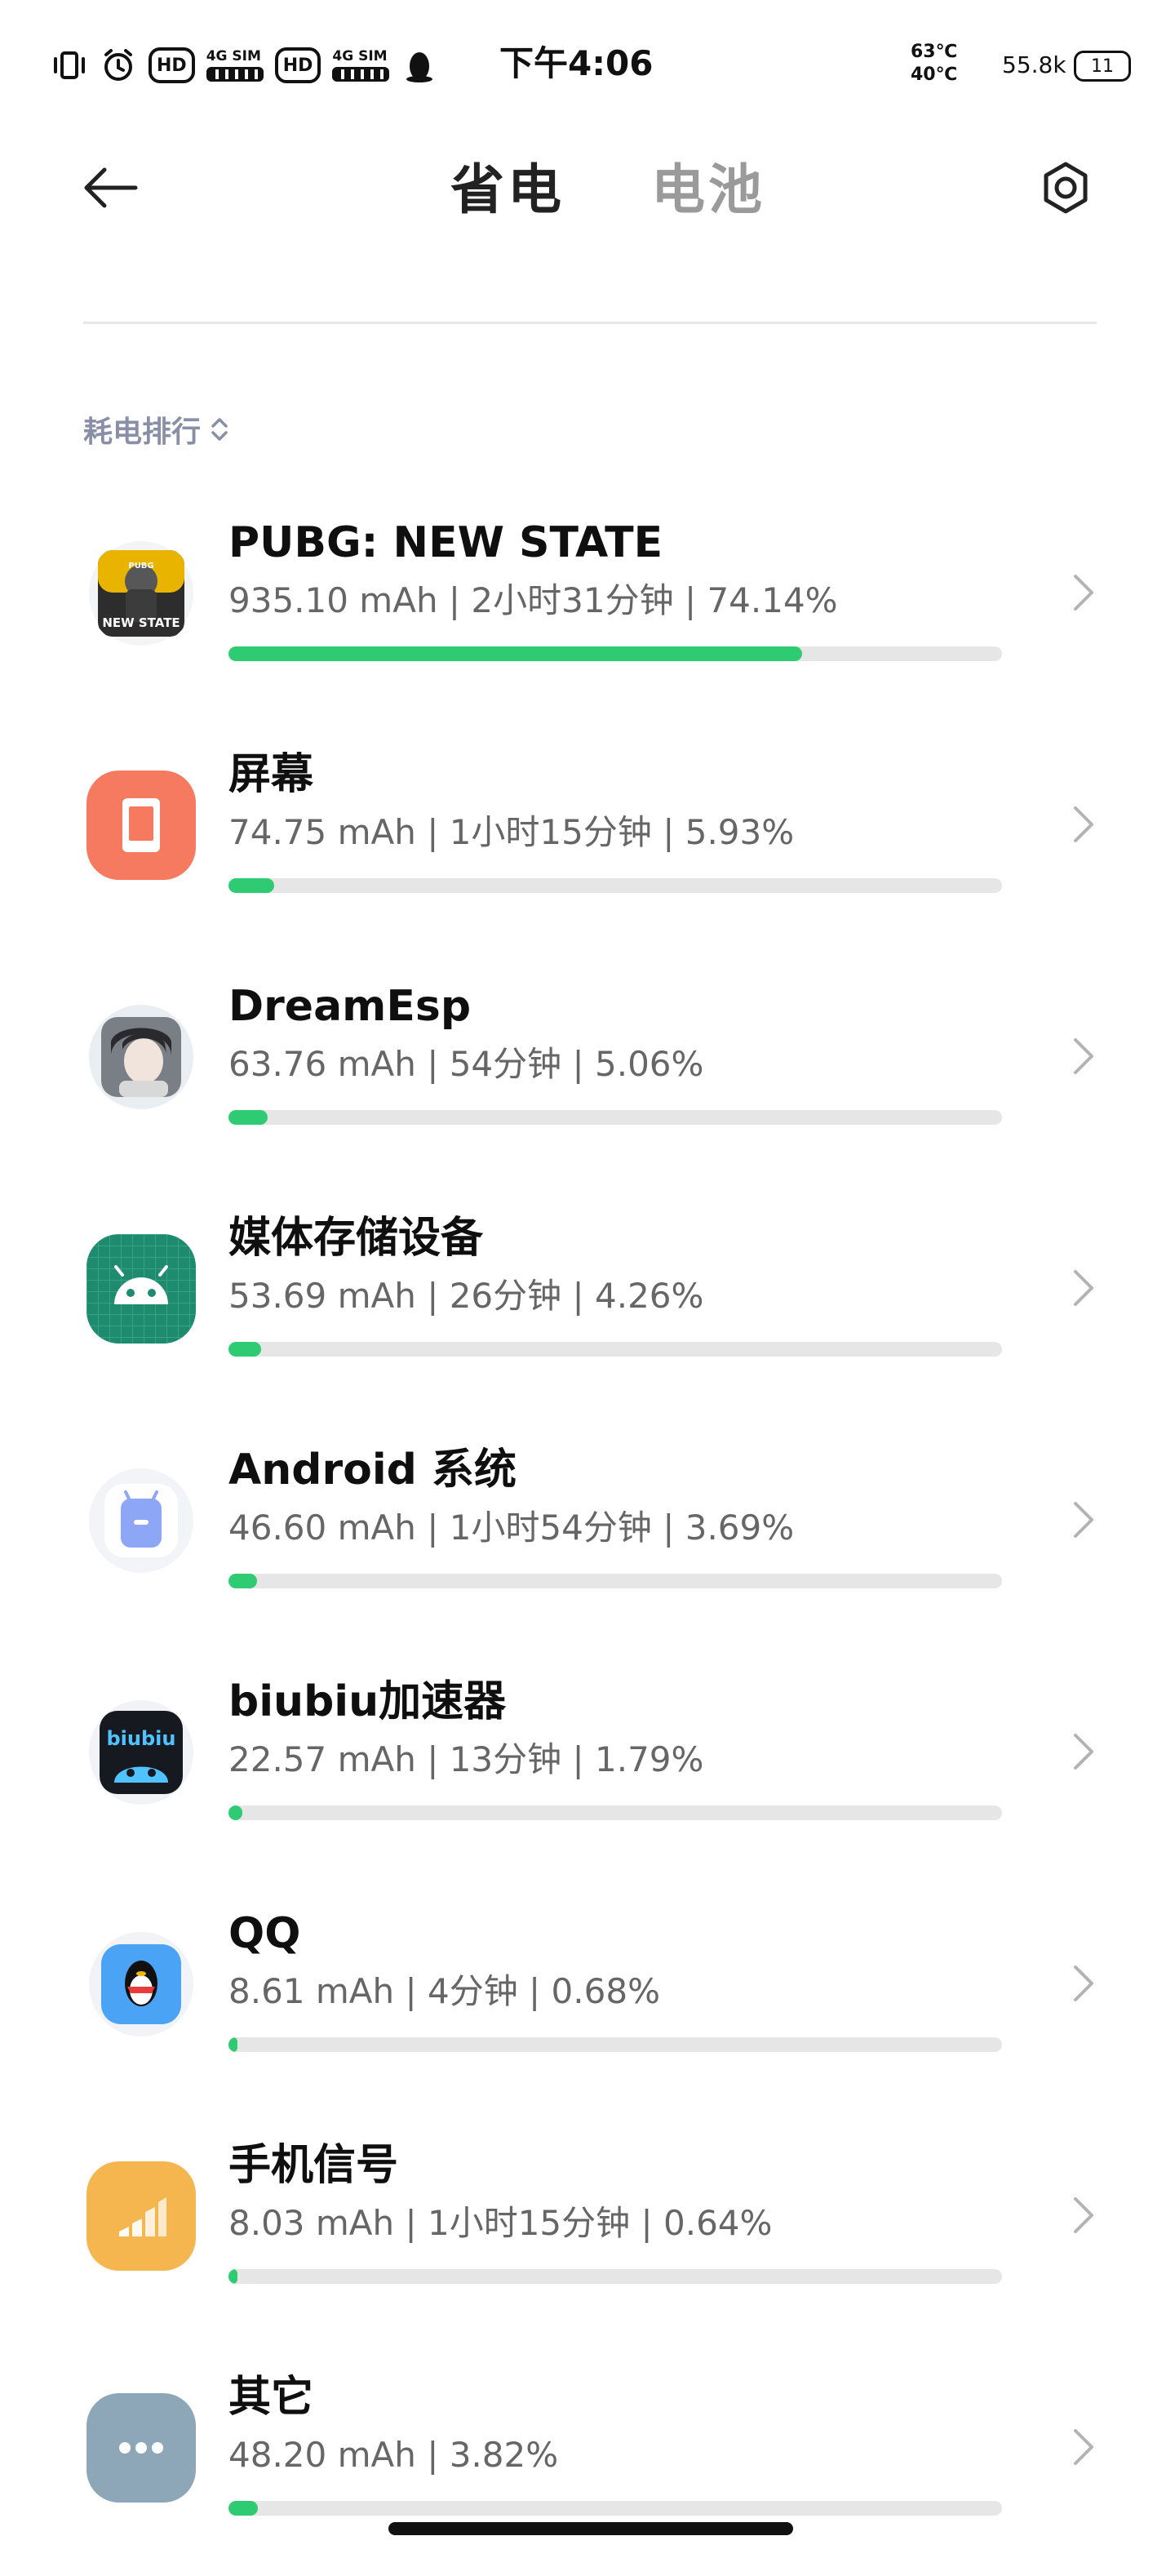 The width and height of the screenshot is (1175, 2576). I want to click on item-usage: 8.03 mAh | 1小时15分钟 | 0.64%, so click(500, 2223).